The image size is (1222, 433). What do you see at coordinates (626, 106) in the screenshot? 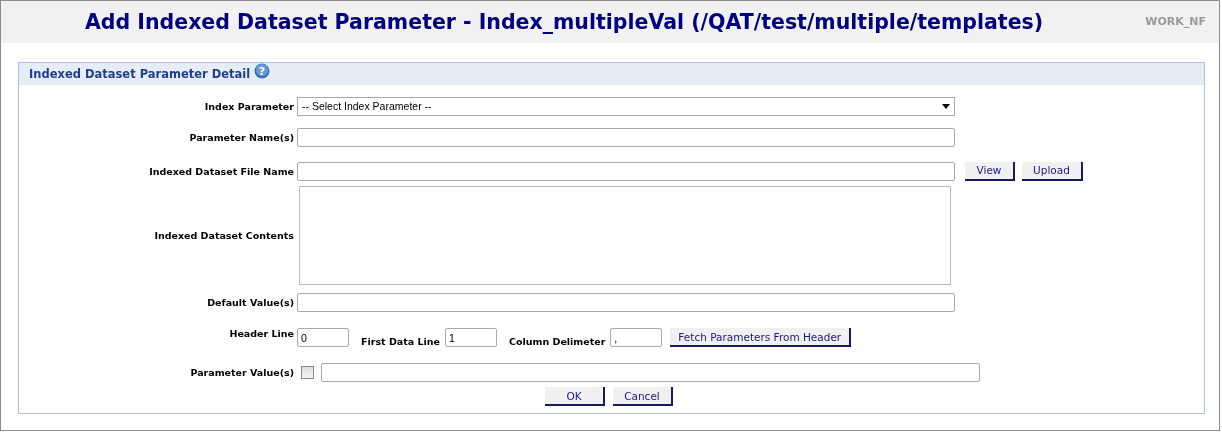
I see `index-parameter-dropdown: -- Select Index Parameter --` at bounding box center [626, 106].